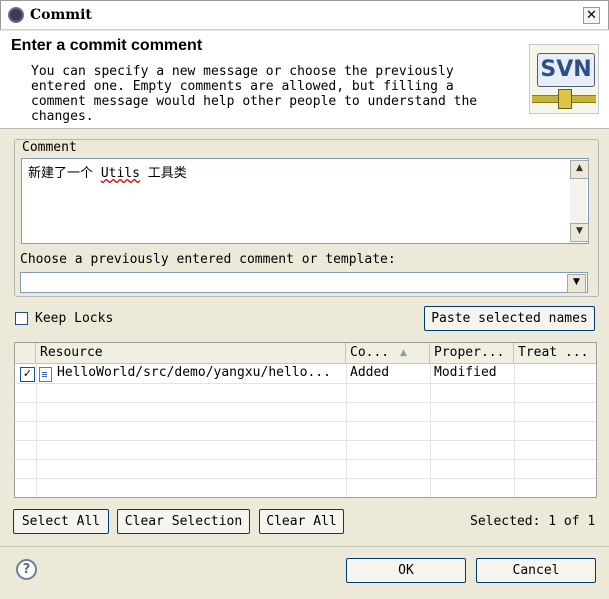 This screenshot has height=599, width=609. Describe the element at coordinates (21, 318) in the screenshot. I see `keep-locks-checkbox` at that location.